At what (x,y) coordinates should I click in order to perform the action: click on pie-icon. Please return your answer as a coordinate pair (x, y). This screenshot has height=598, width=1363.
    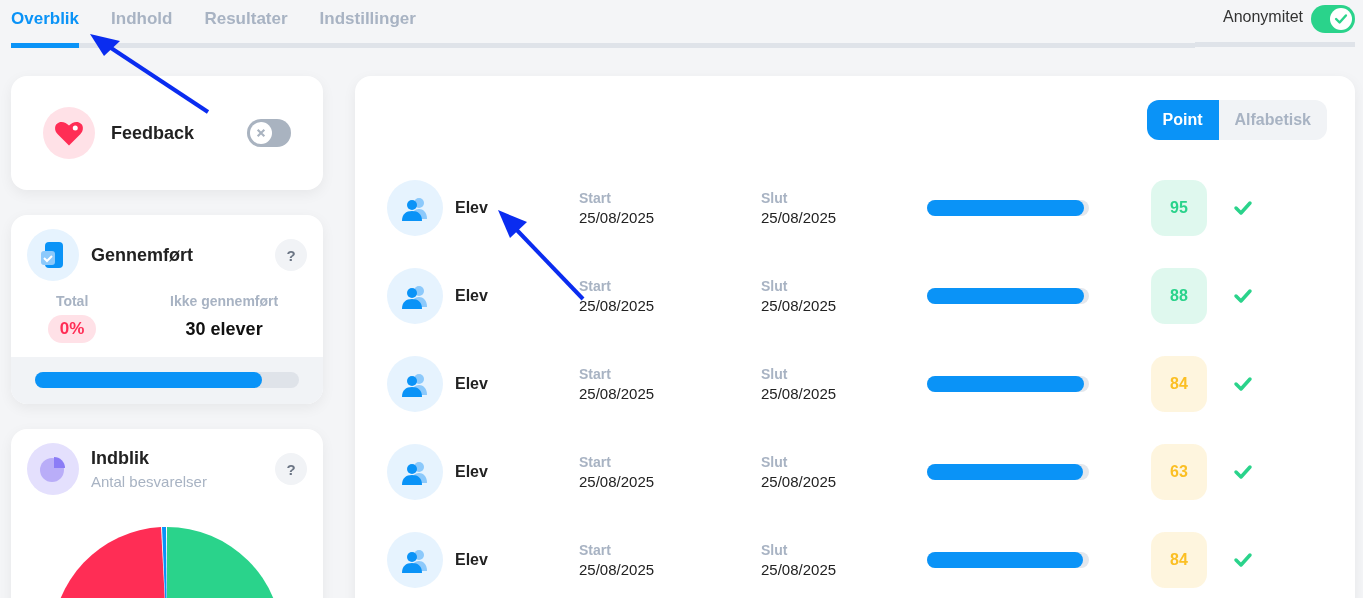
    Looking at the image, I should click on (53, 469).